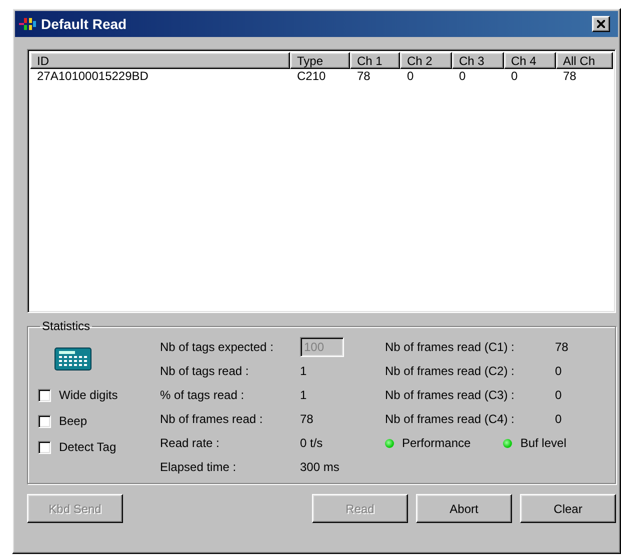  Describe the element at coordinates (450, 347) in the screenshot. I see `stat-label: Nb of frames read (C1) :` at that location.